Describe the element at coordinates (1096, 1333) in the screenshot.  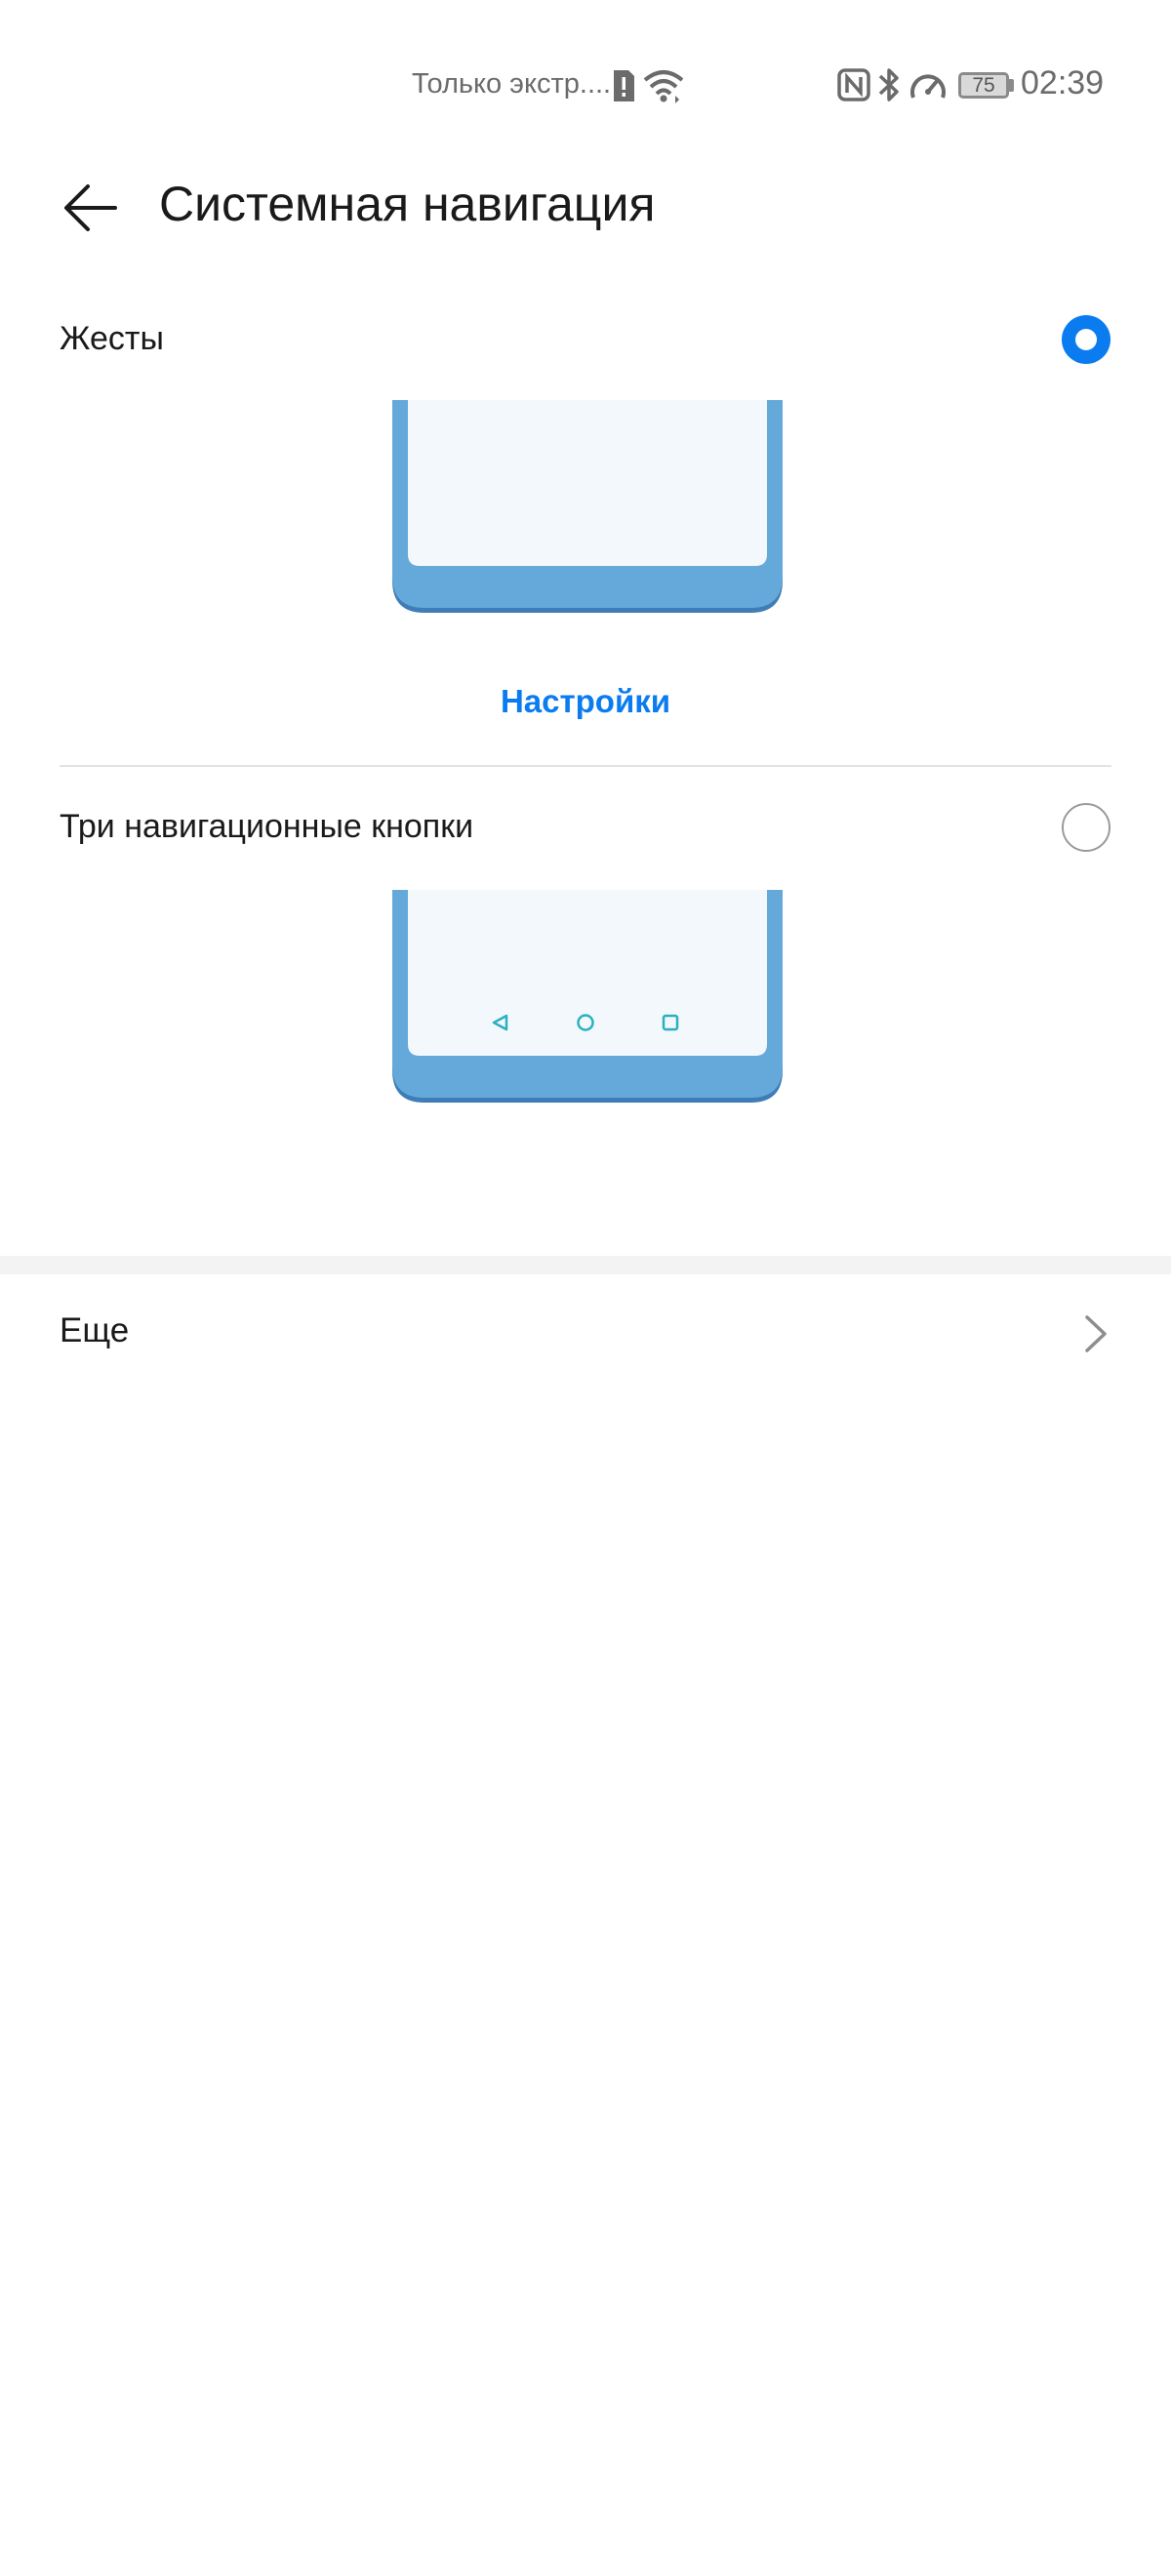
I see `chevron-right-icon` at that location.